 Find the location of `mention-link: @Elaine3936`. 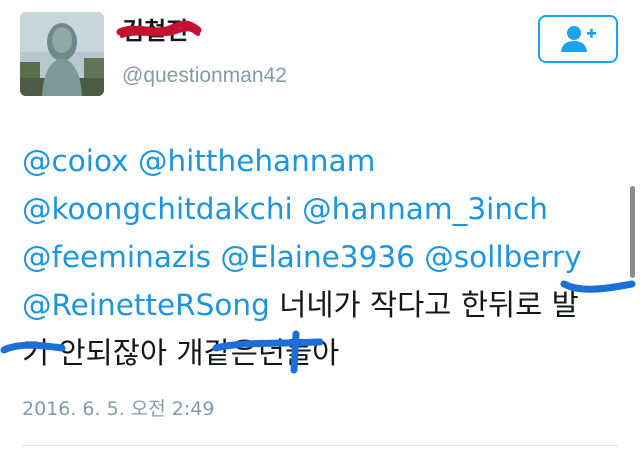

mention-link: @Elaine3936 is located at coordinates (317, 257).